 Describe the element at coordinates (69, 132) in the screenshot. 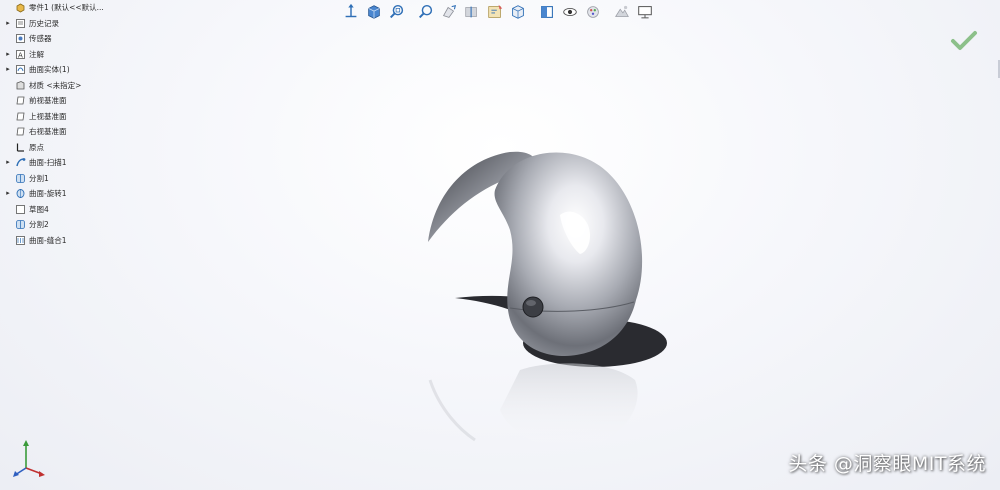

I see `tree-item: 右视基准面` at that location.